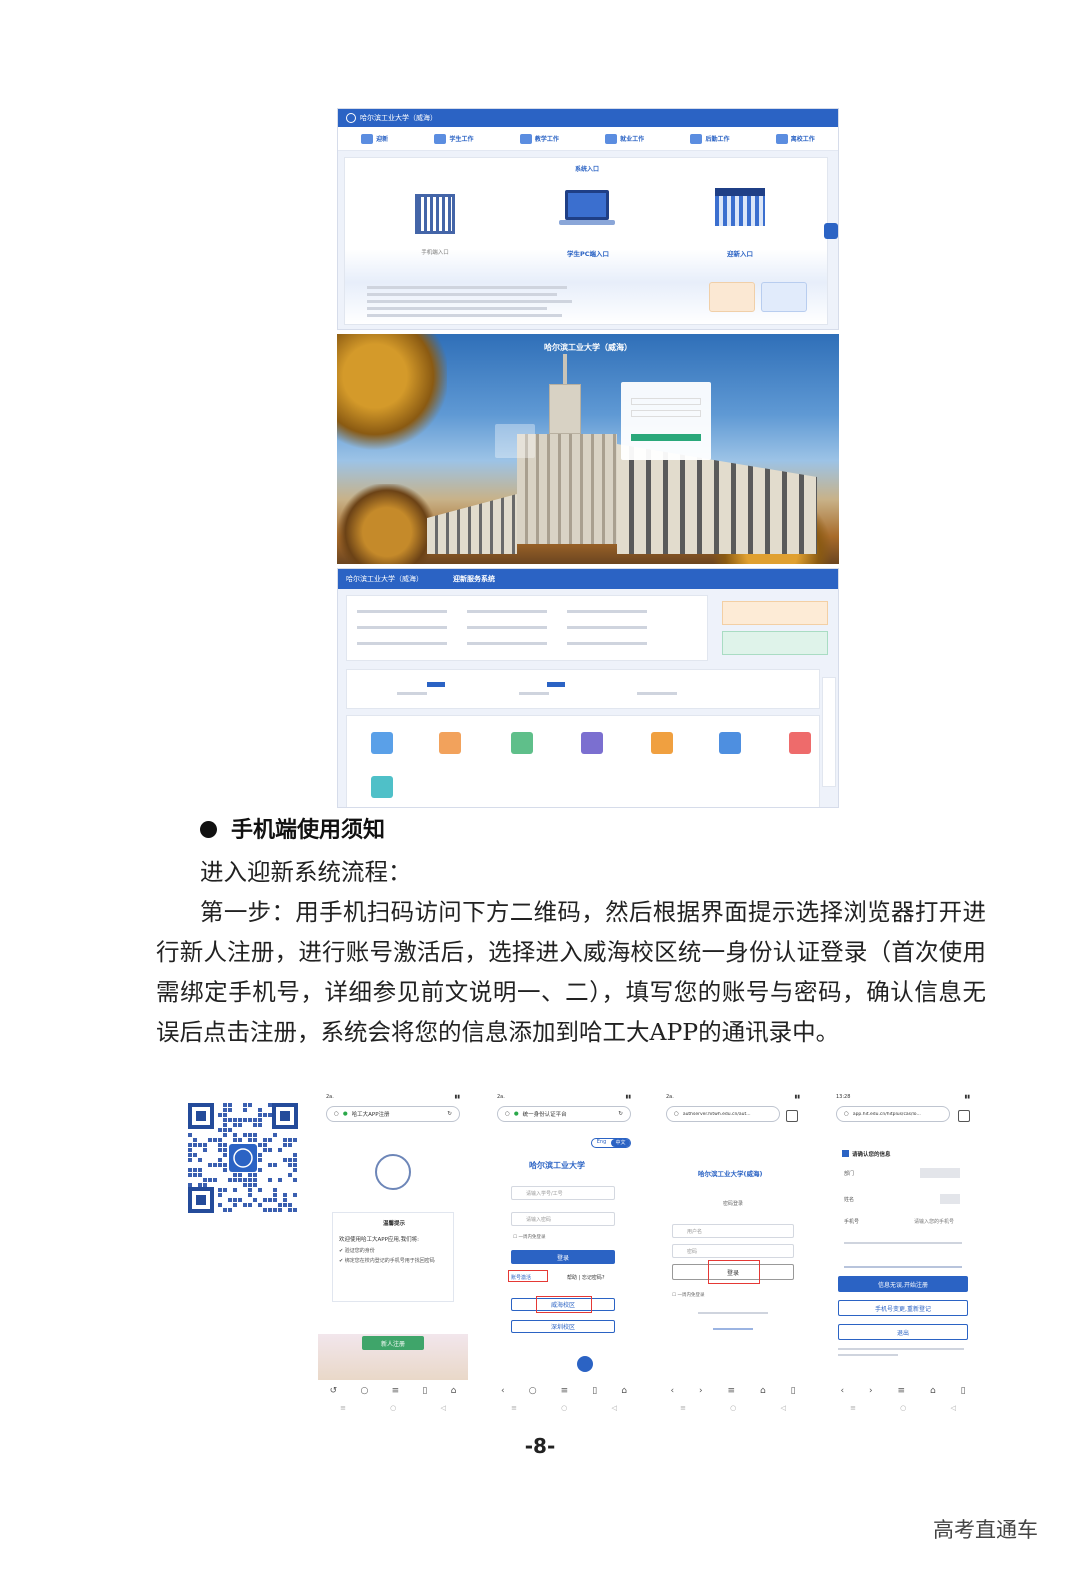 This screenshot has height=1588, width=1080. I want to click on login-button, so click(666, 437).